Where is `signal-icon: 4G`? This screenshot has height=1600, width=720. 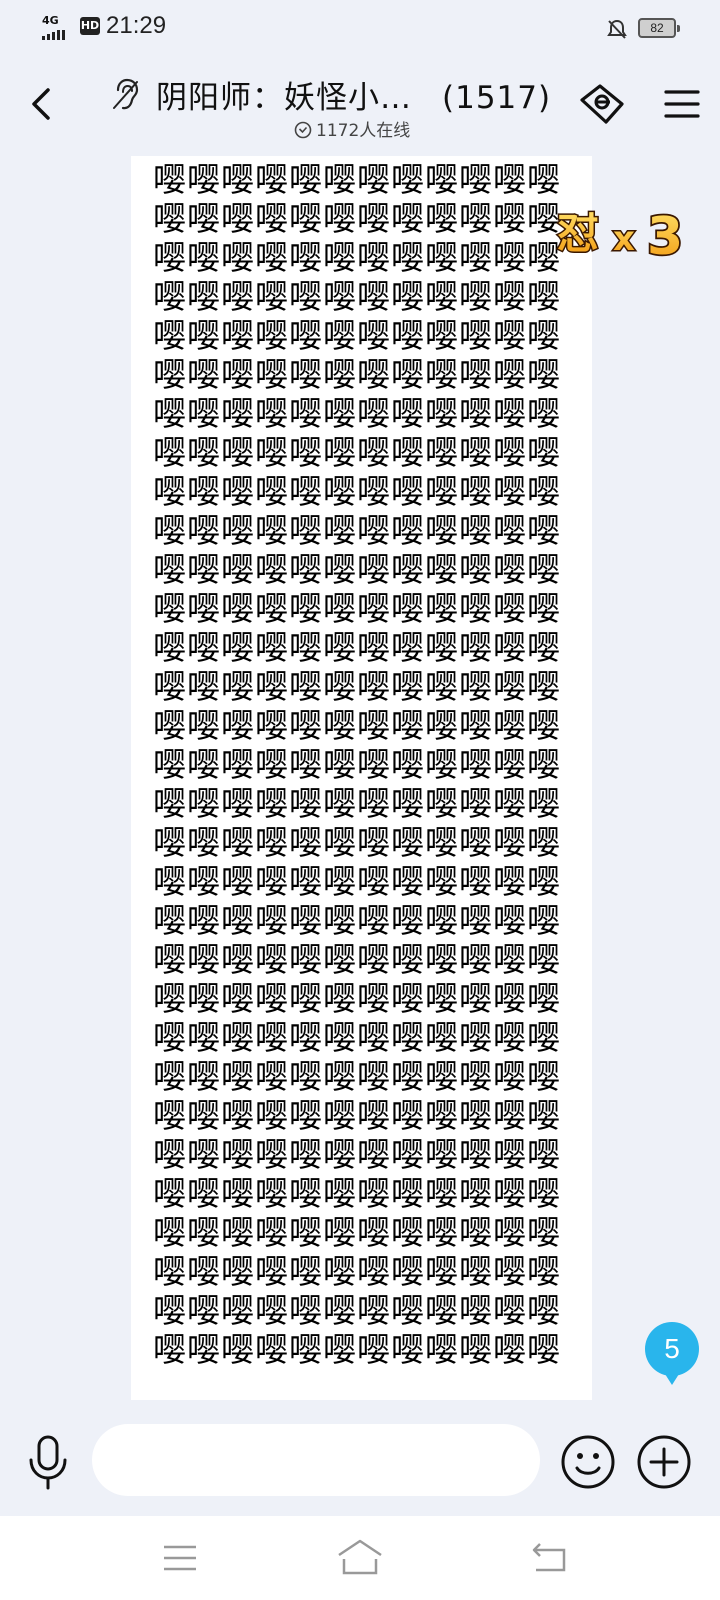
signal-icon: 4G is located at coordinates (58, 27).